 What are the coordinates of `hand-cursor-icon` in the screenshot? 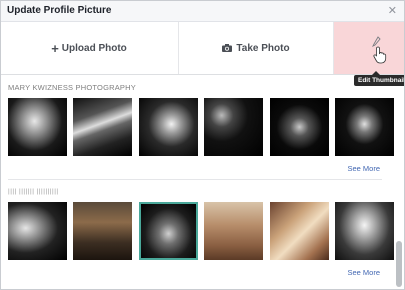 It's located at (380, 55).